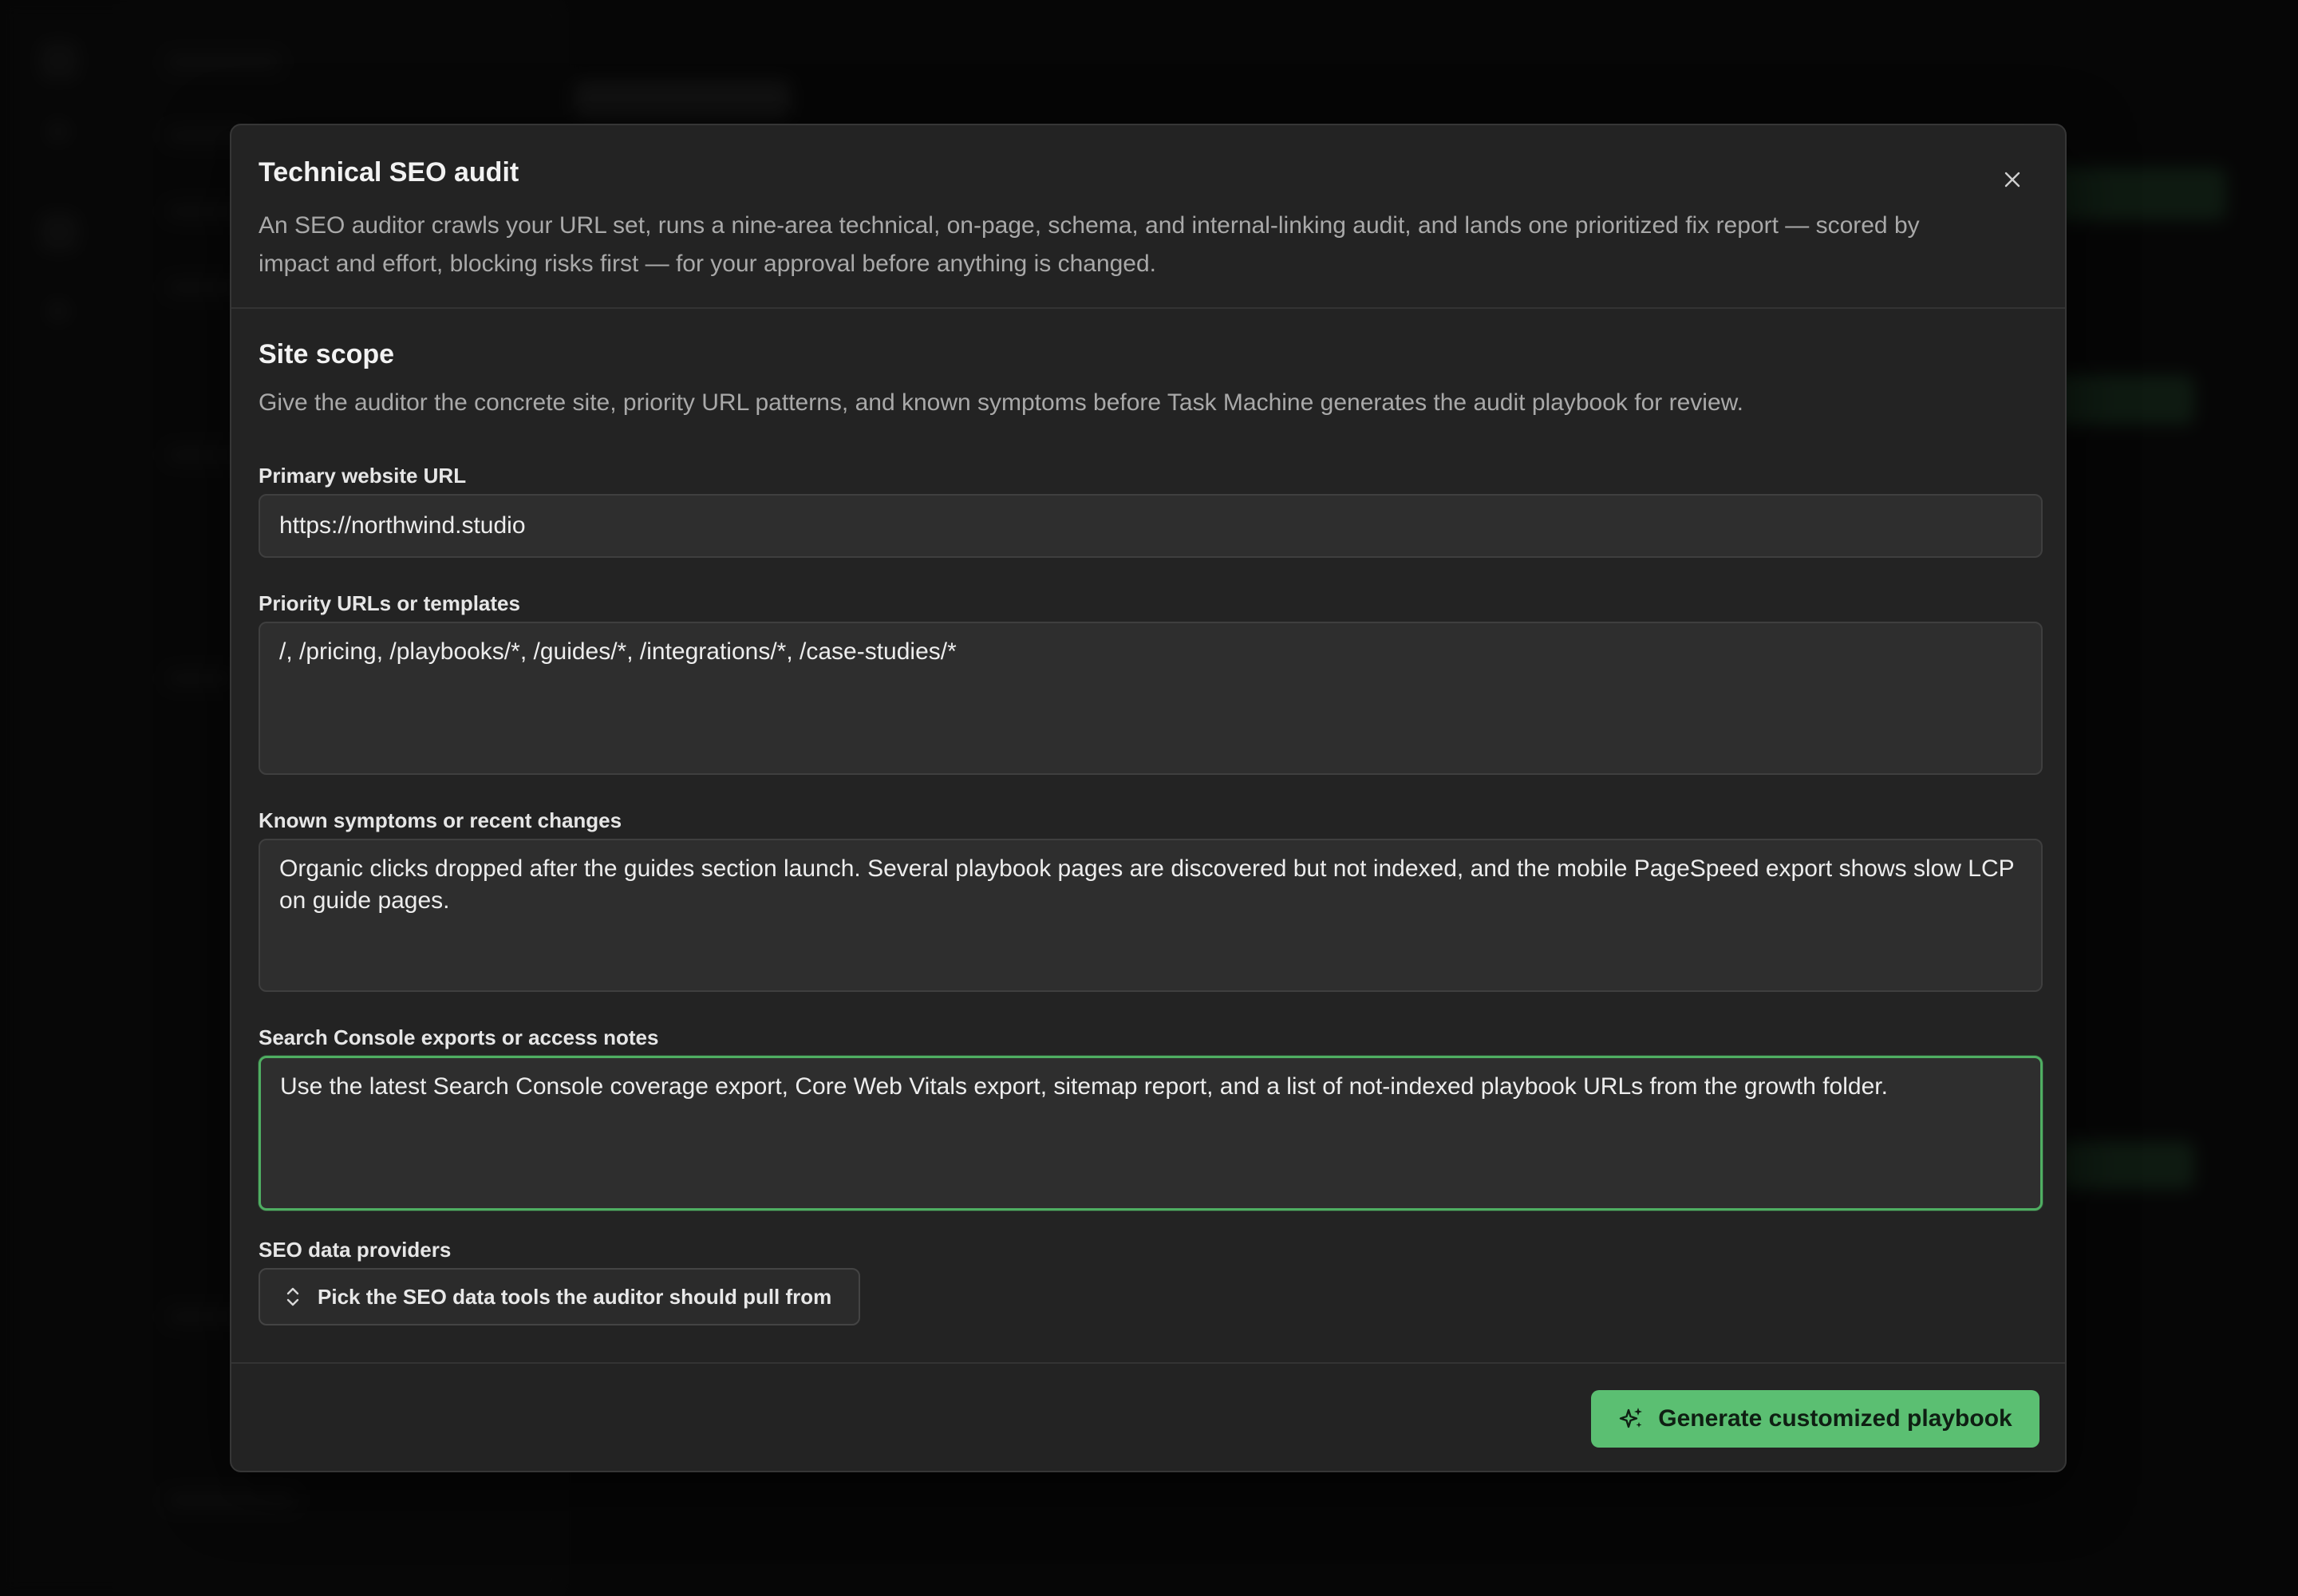 Image resolution: width=2298 pixels, height=1596 pixels. I want to click on seo-providers-label: SEO data providers, so click(355, 1250).